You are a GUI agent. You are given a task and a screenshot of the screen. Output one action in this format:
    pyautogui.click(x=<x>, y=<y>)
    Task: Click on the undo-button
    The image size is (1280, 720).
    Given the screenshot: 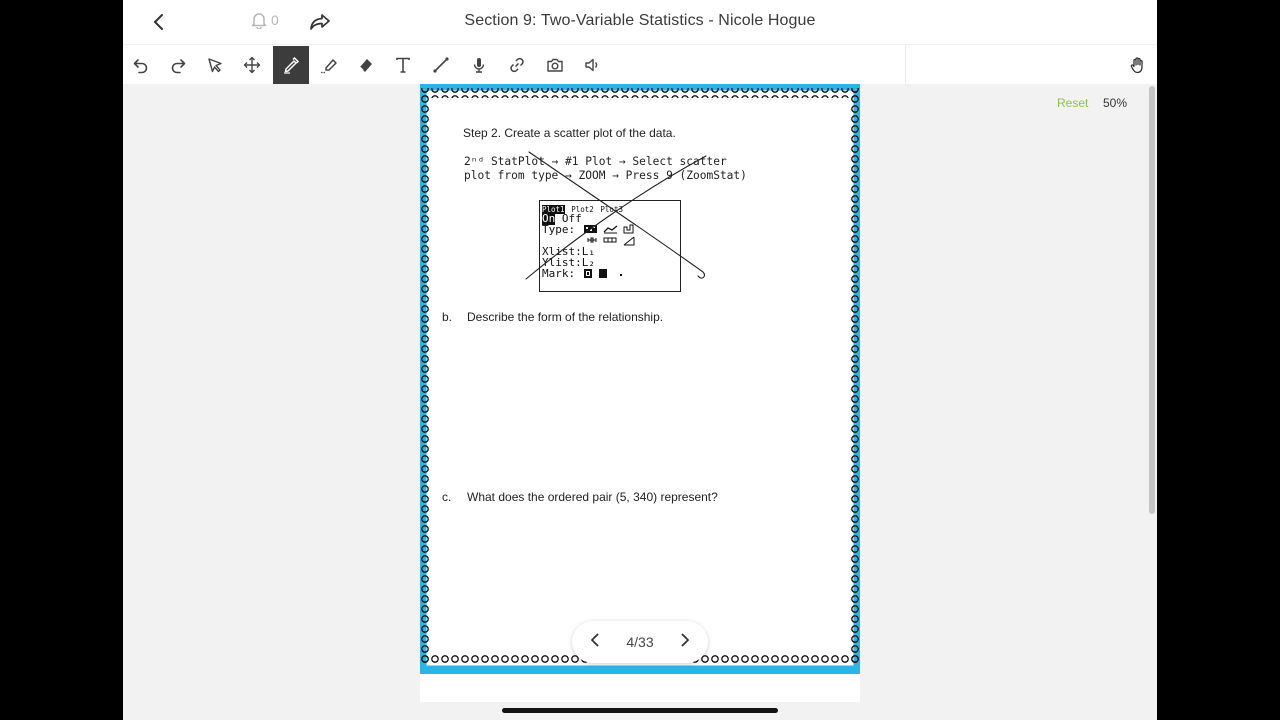 What is the action you would take?
    pyautogui.click(x=141, y=65)
    